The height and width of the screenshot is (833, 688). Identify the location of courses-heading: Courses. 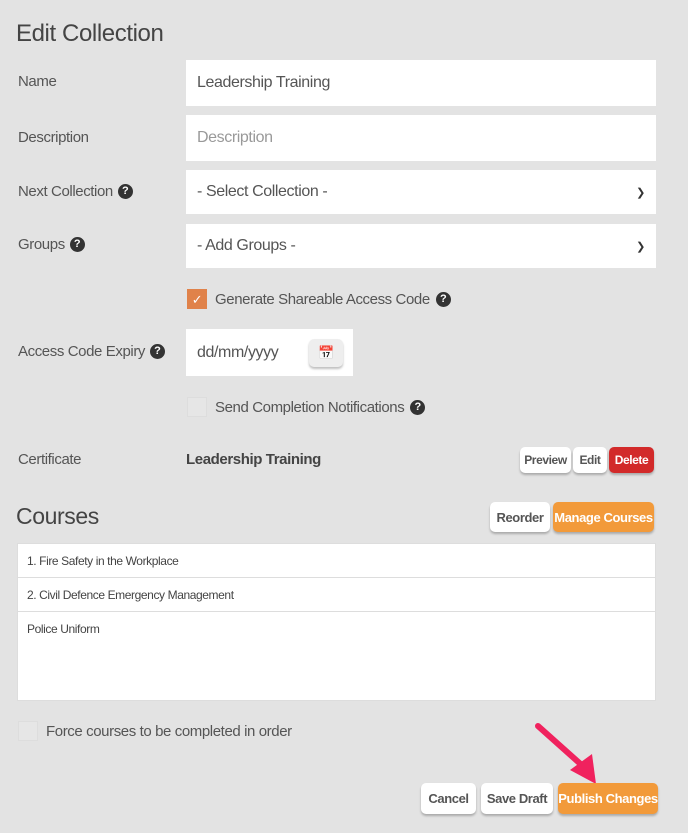
(57, 516).